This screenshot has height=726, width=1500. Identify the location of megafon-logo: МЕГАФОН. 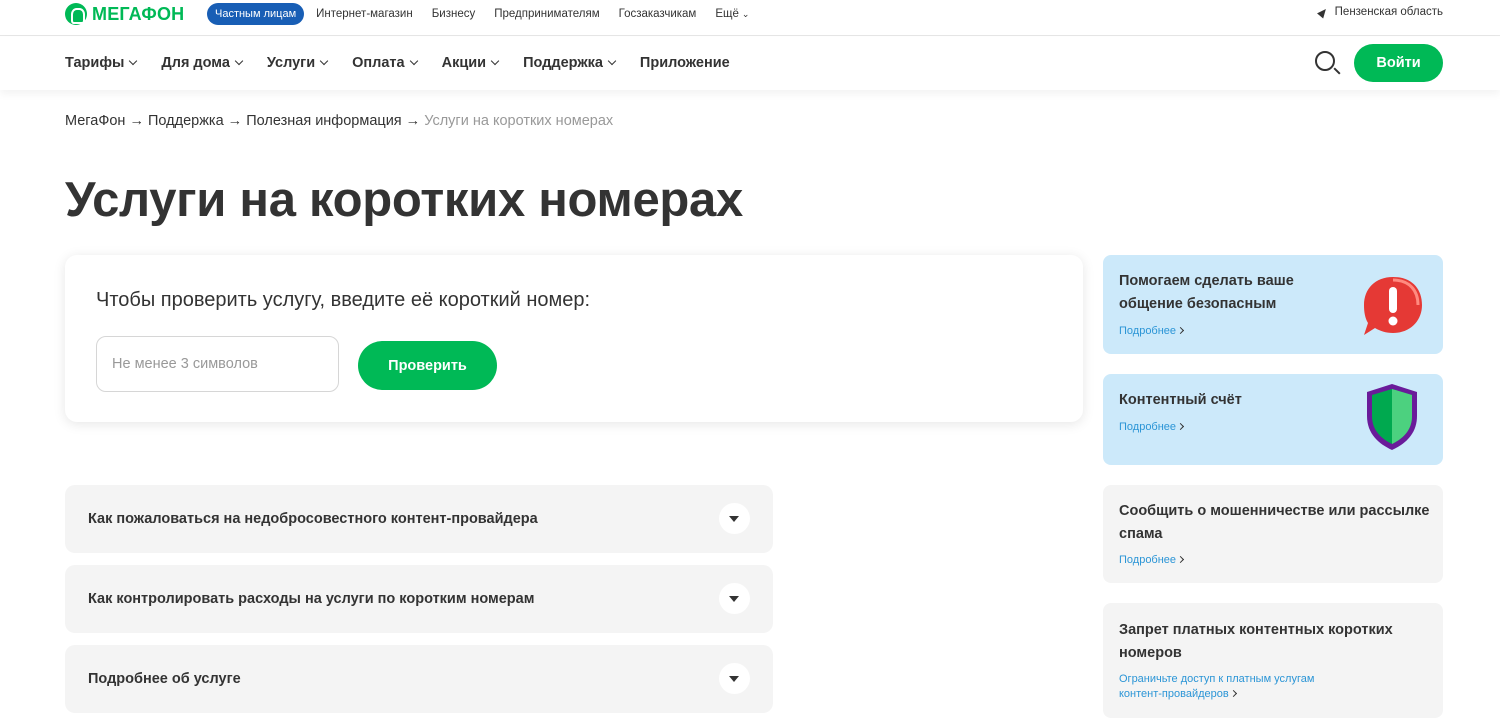
(124, 14).